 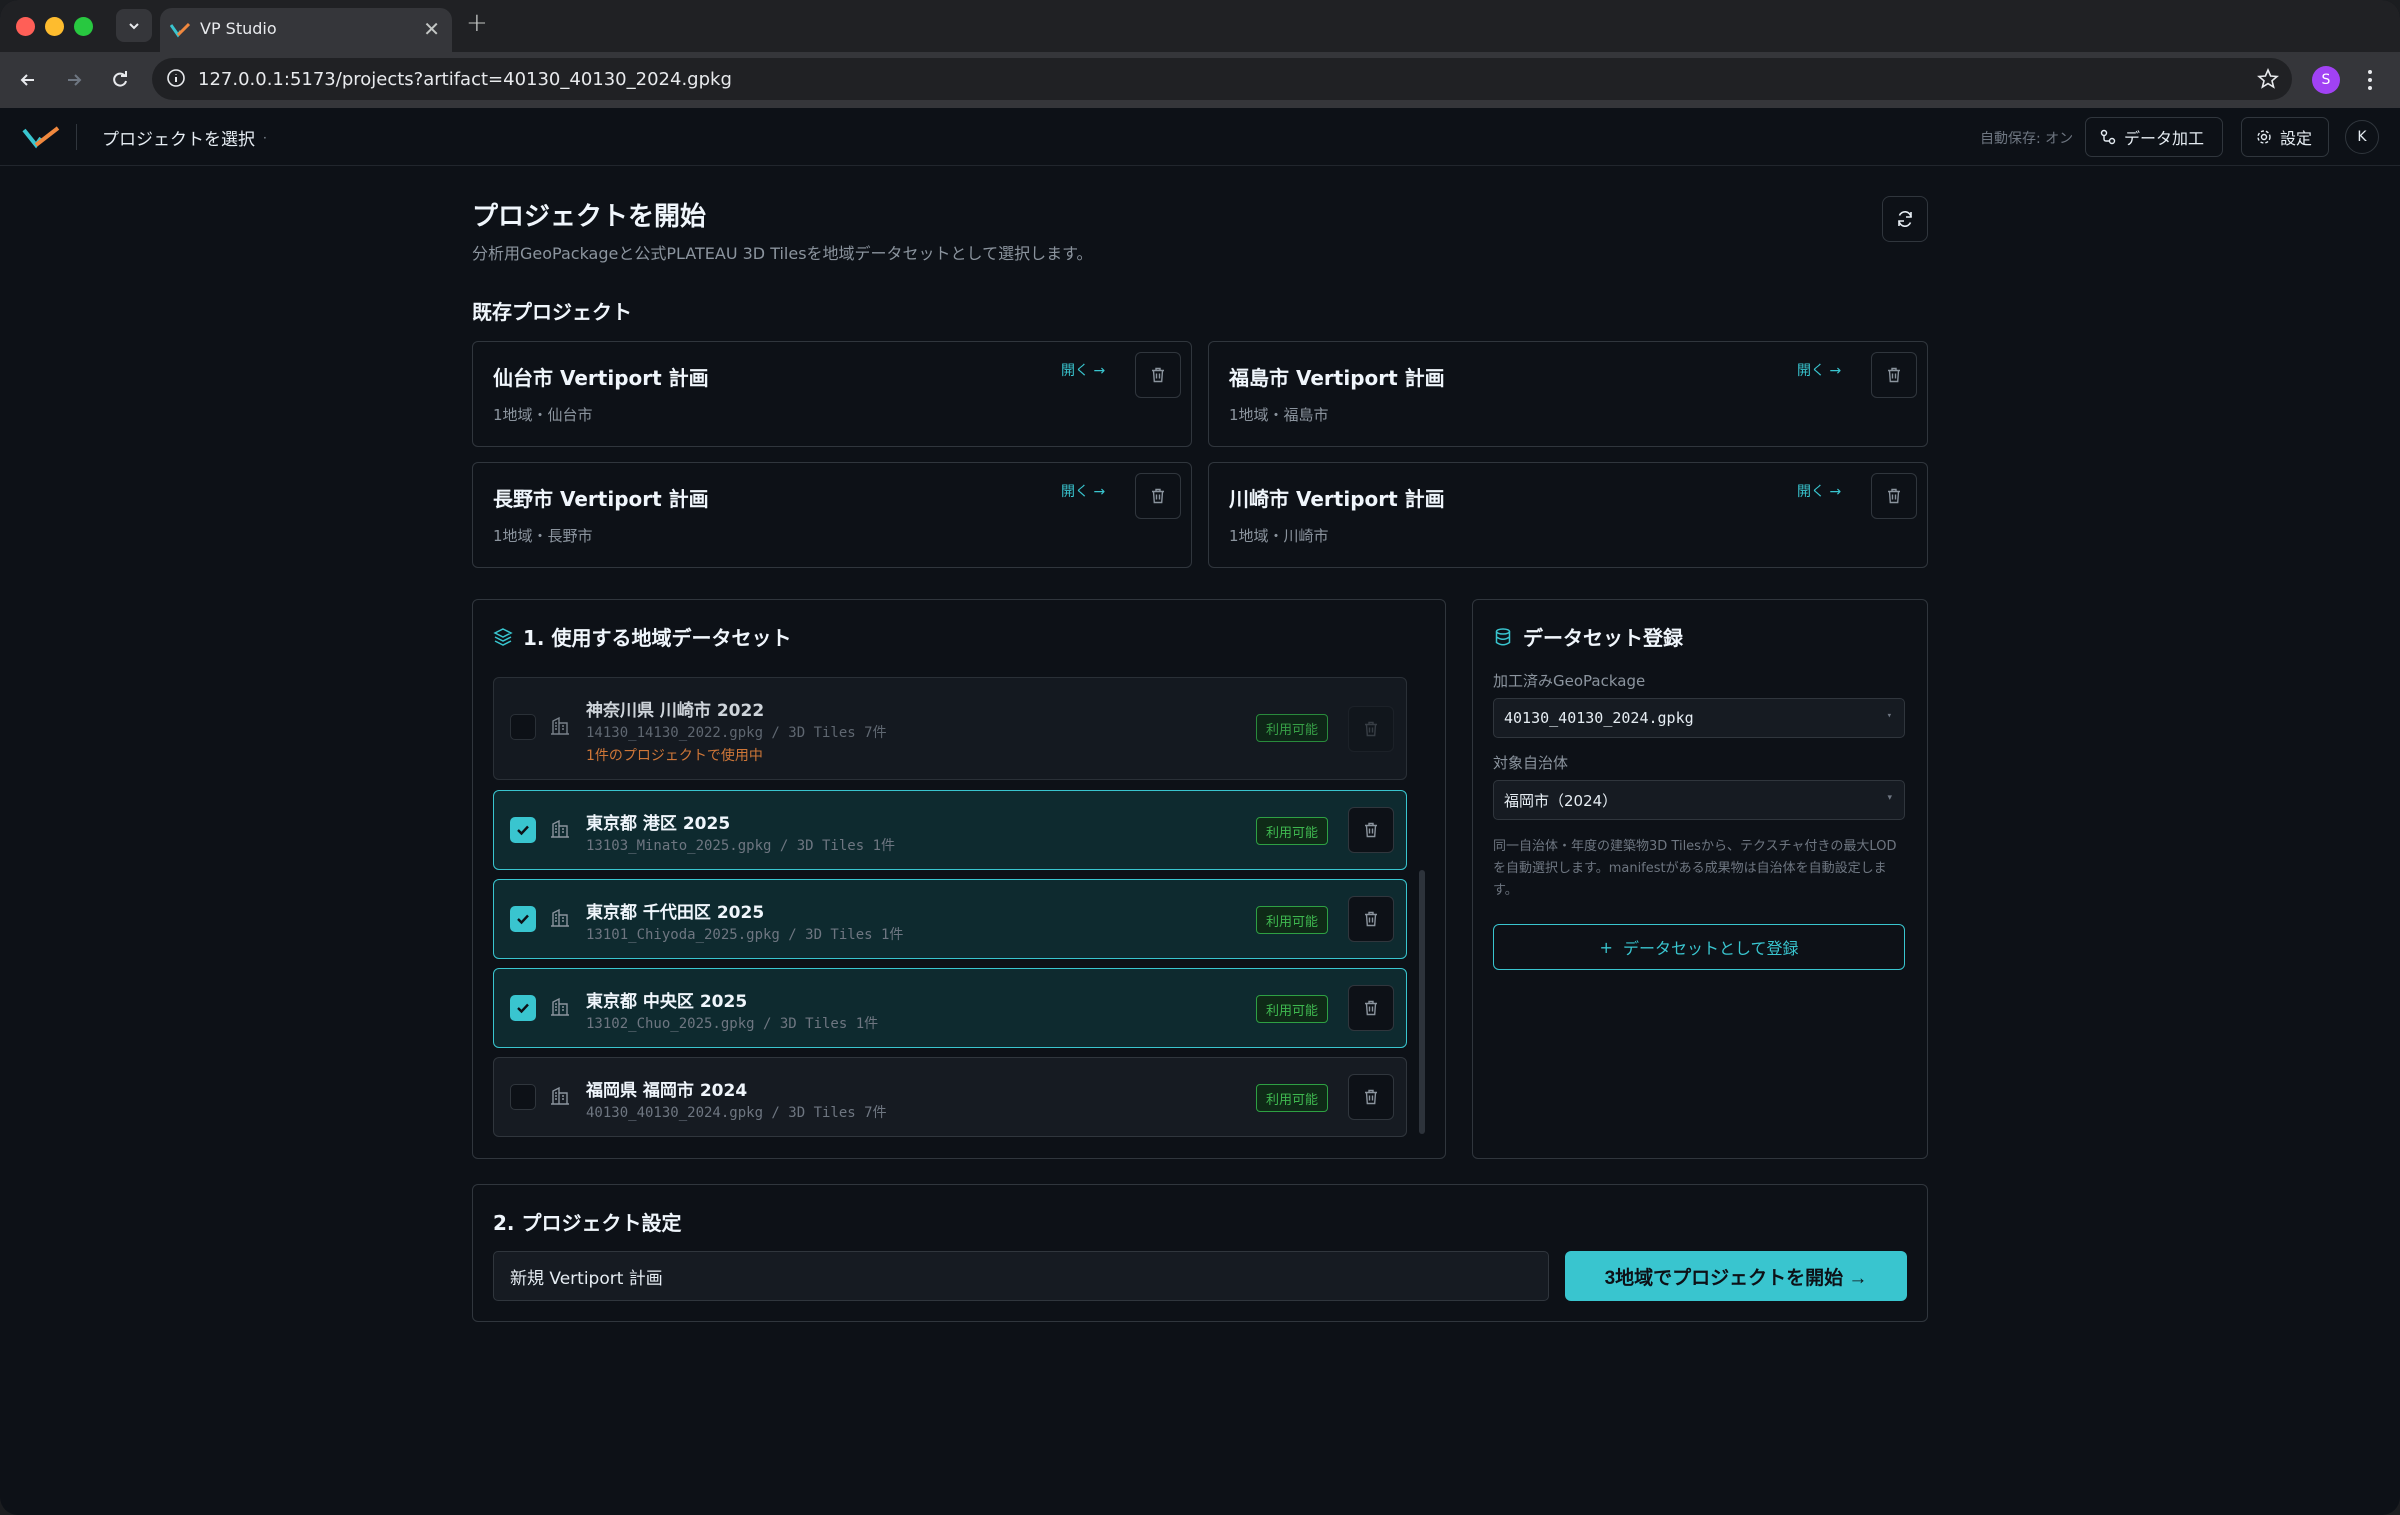 I want to click on project-name: 仙台市 Vertiport 計画, so click(x=601, y=378).